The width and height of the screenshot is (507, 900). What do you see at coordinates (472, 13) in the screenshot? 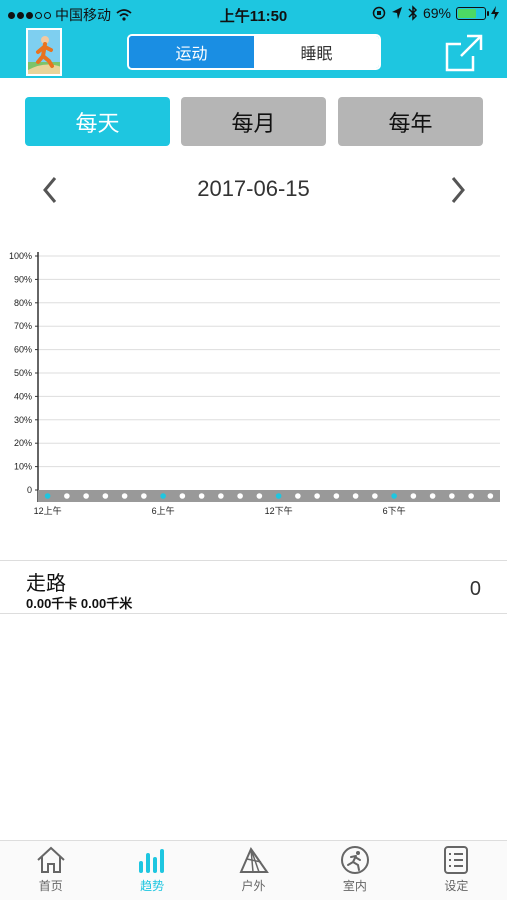
I see `battery-icon` at bounding box center [472, 13].